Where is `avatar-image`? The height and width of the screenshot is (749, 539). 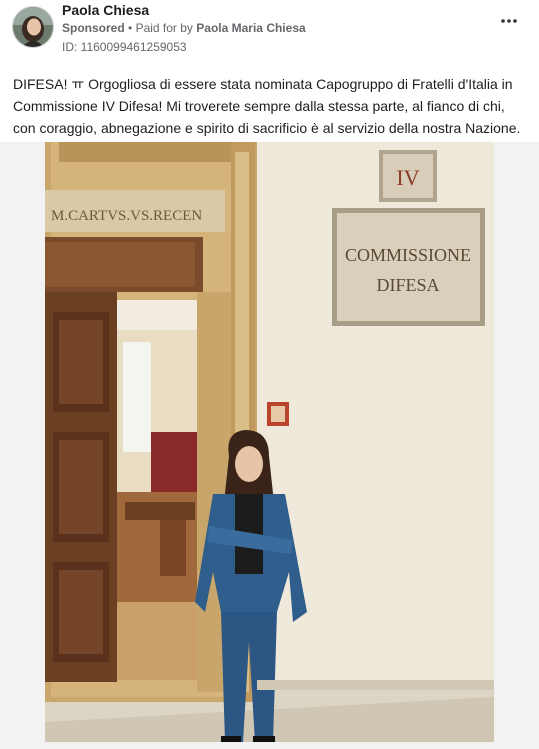
avatar-image is located at coordinates (33, 27).